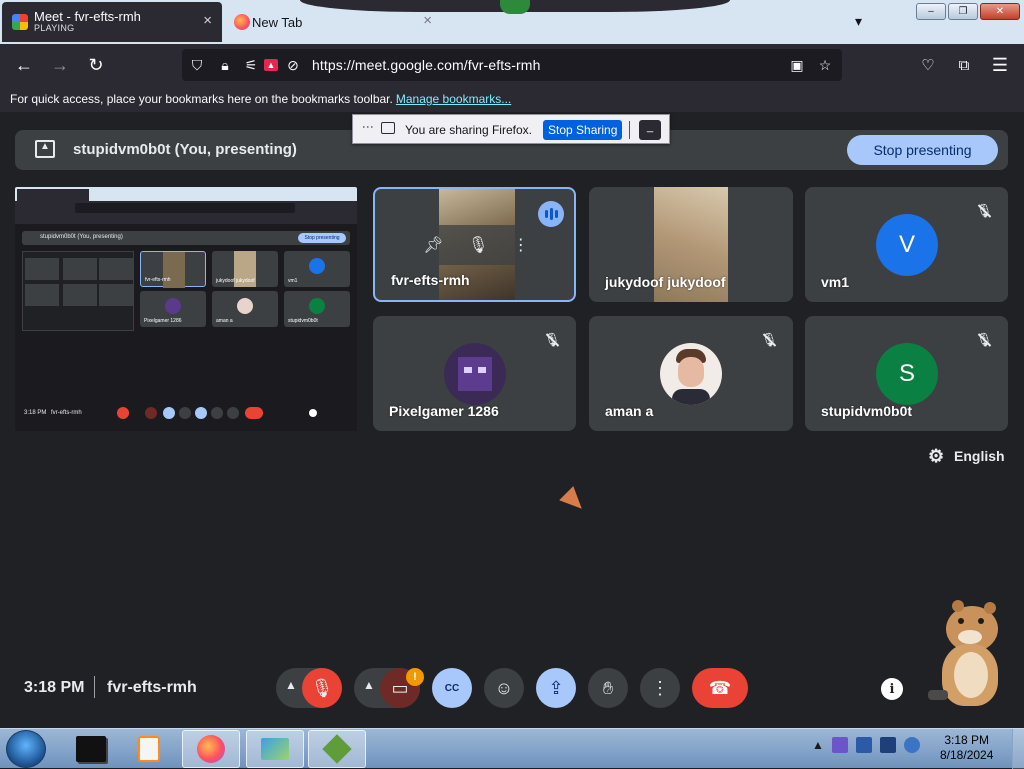 Image resolution: width=1024 pixels, height=769 pixels. Describe the element at coordinates (293, 281) in the screenshot. I see `preview-tile-name: vm1` at that location.